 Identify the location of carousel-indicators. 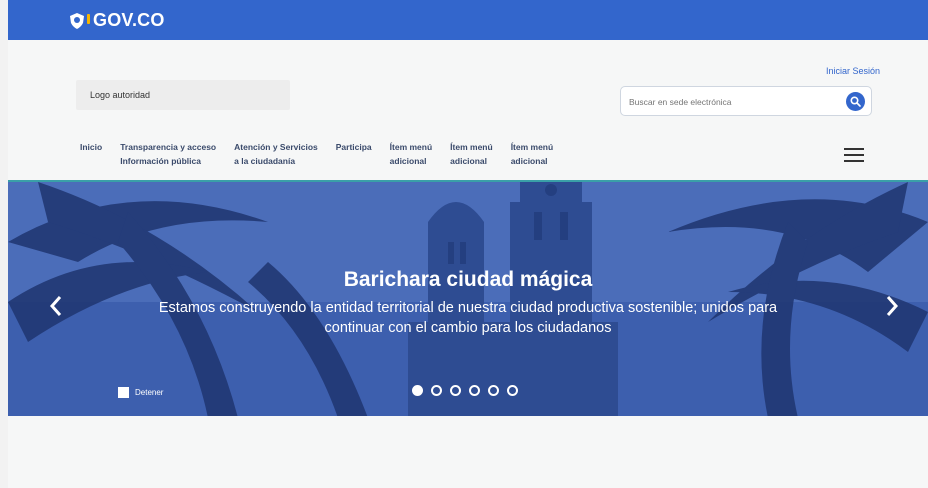
(465, 390).